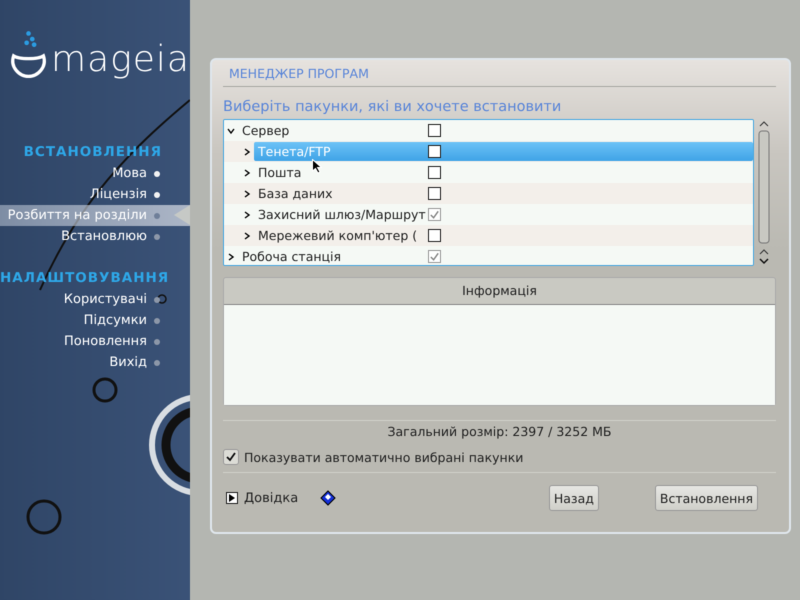 This screenshot has height=600, width=800. What do you see at coordinates (95, 299) in the screenshot?
I see `step-item: Користувачі` at bounding box center [95, 299].